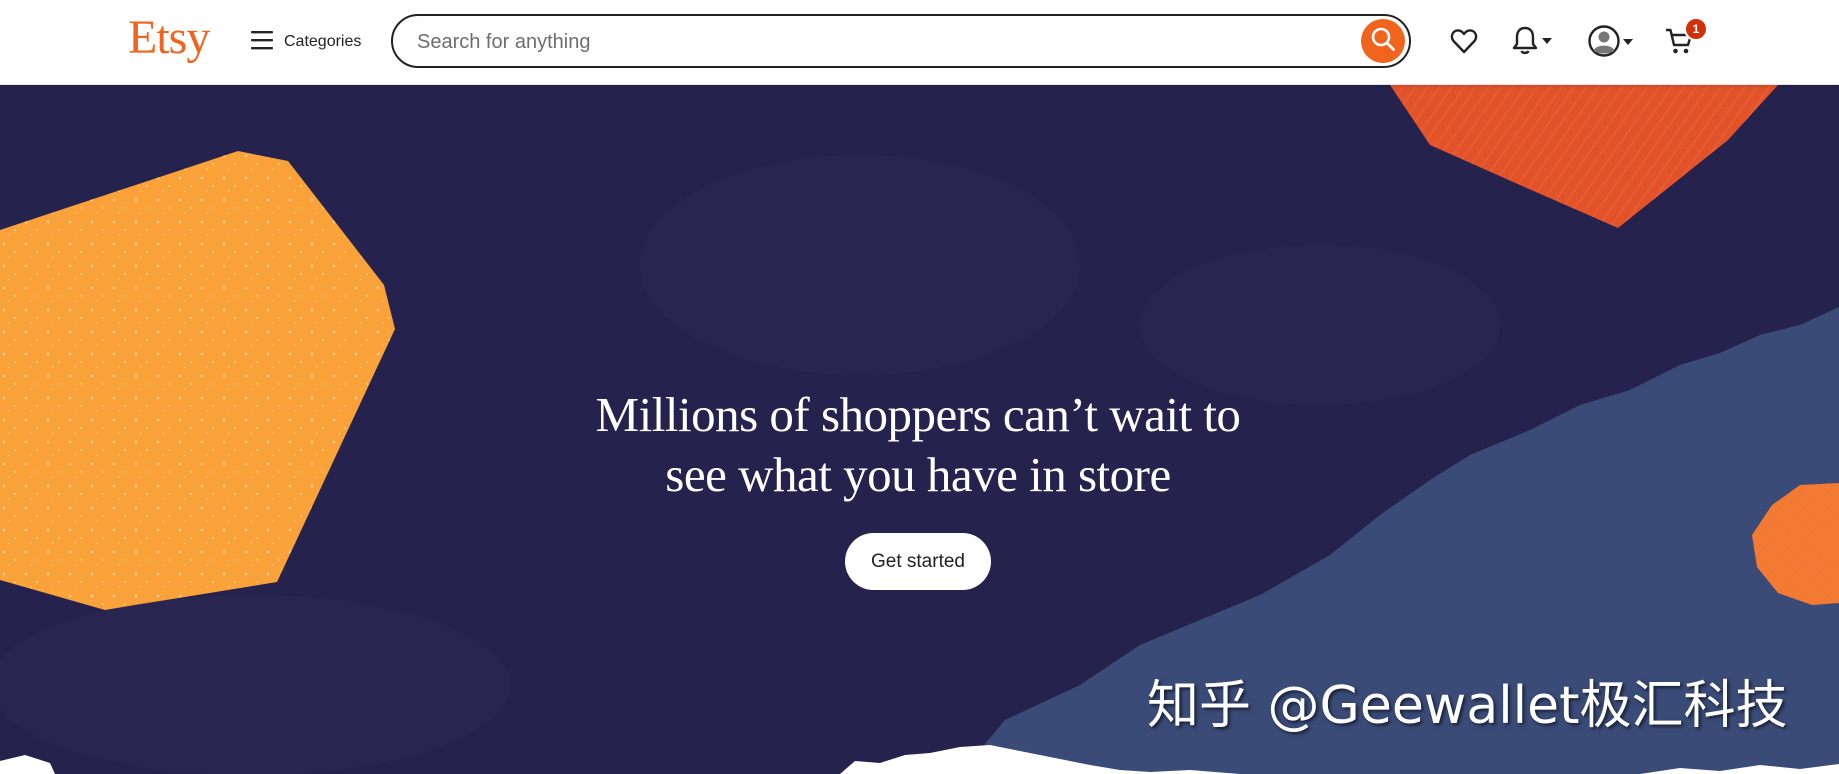 The height and width of the screenshot is (774, 1839). What do you see at coordinates (918, 414) in the screenshot?
I see `hero-headline-line1: Millions of shoppers can’t wait to` at bounding box center [918, 414].